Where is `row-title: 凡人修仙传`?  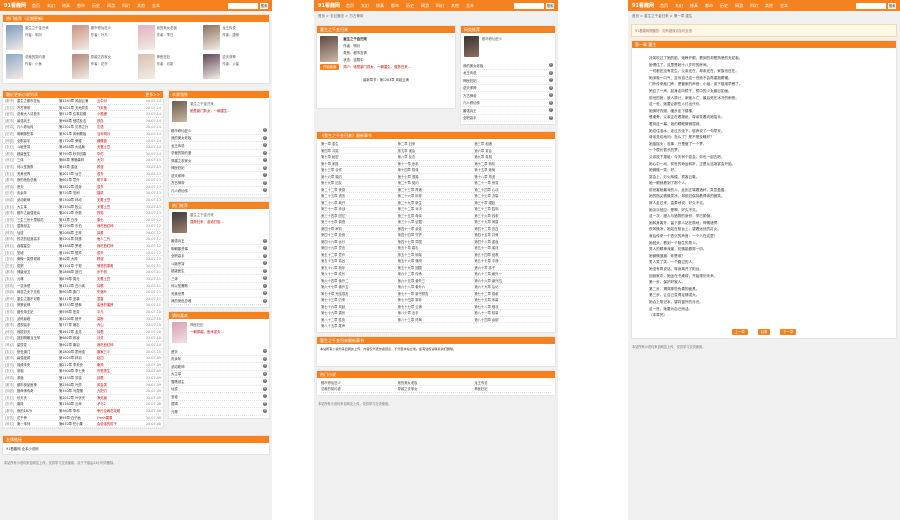 row-title: 凡人修仙传 is located at coordinates (38, 127).